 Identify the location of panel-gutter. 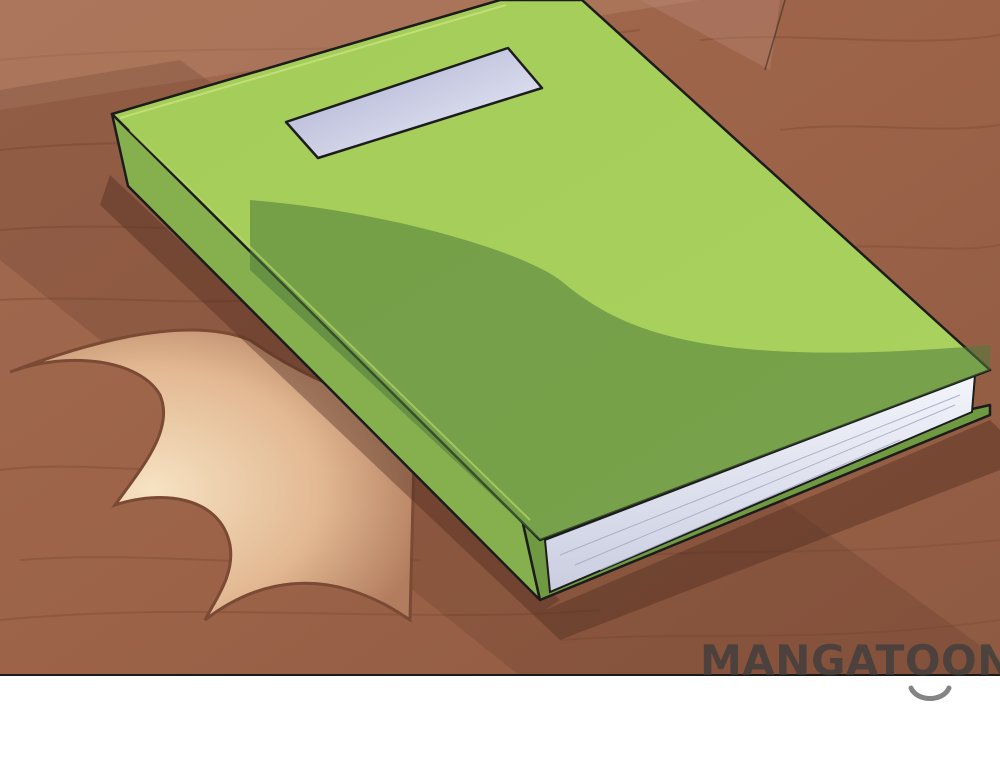
(500, 717).